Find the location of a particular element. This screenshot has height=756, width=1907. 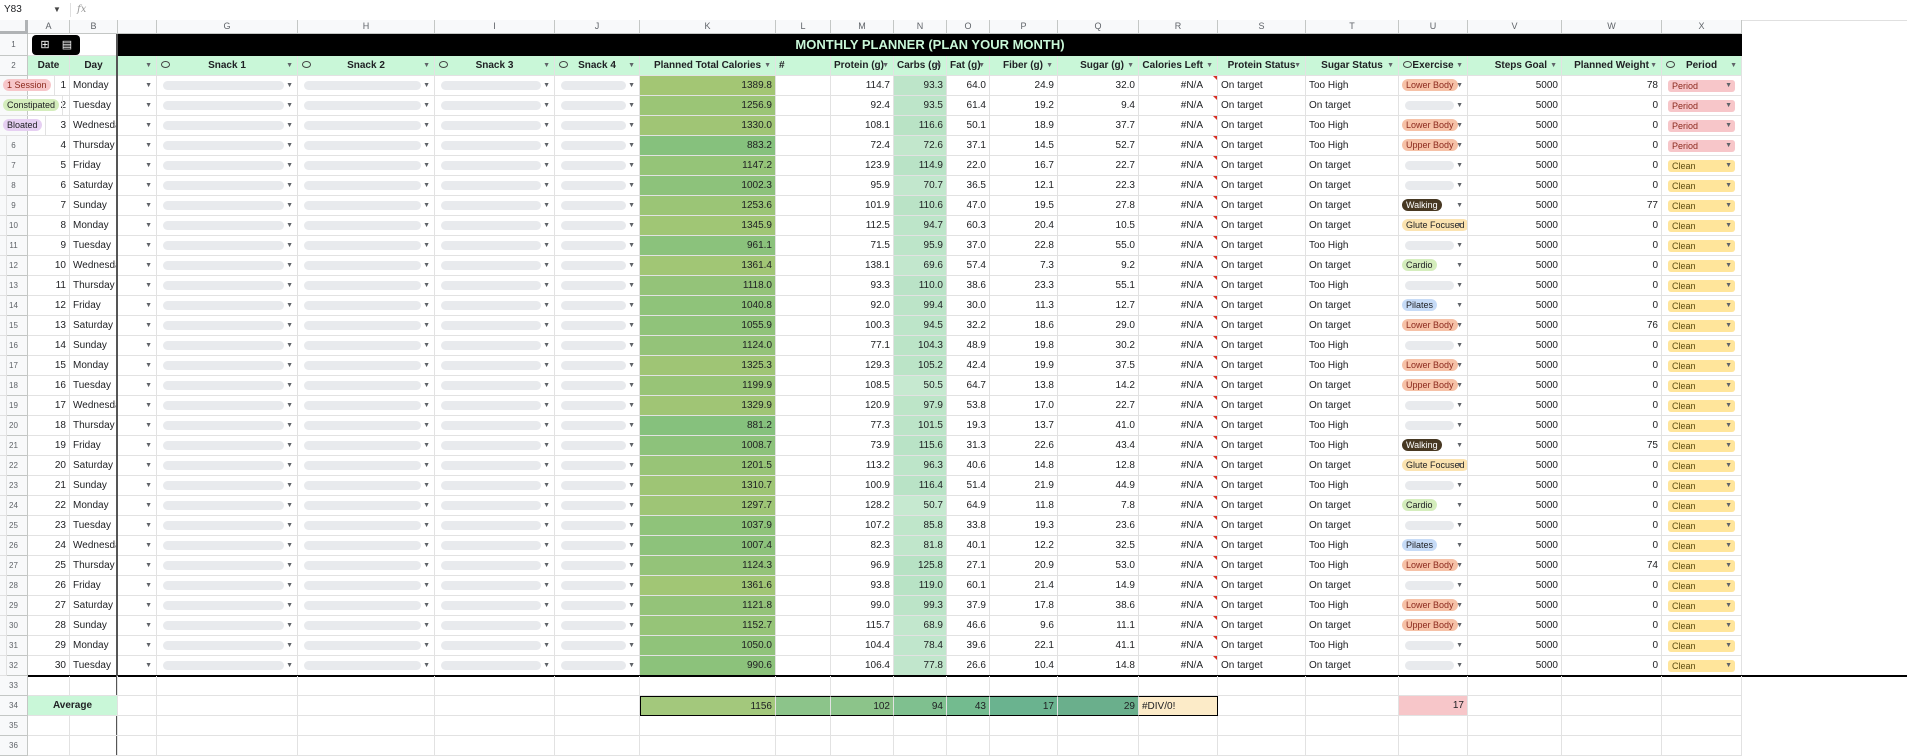

fat-header: Fat (g) ▼ is located at coordinates (968, 66).